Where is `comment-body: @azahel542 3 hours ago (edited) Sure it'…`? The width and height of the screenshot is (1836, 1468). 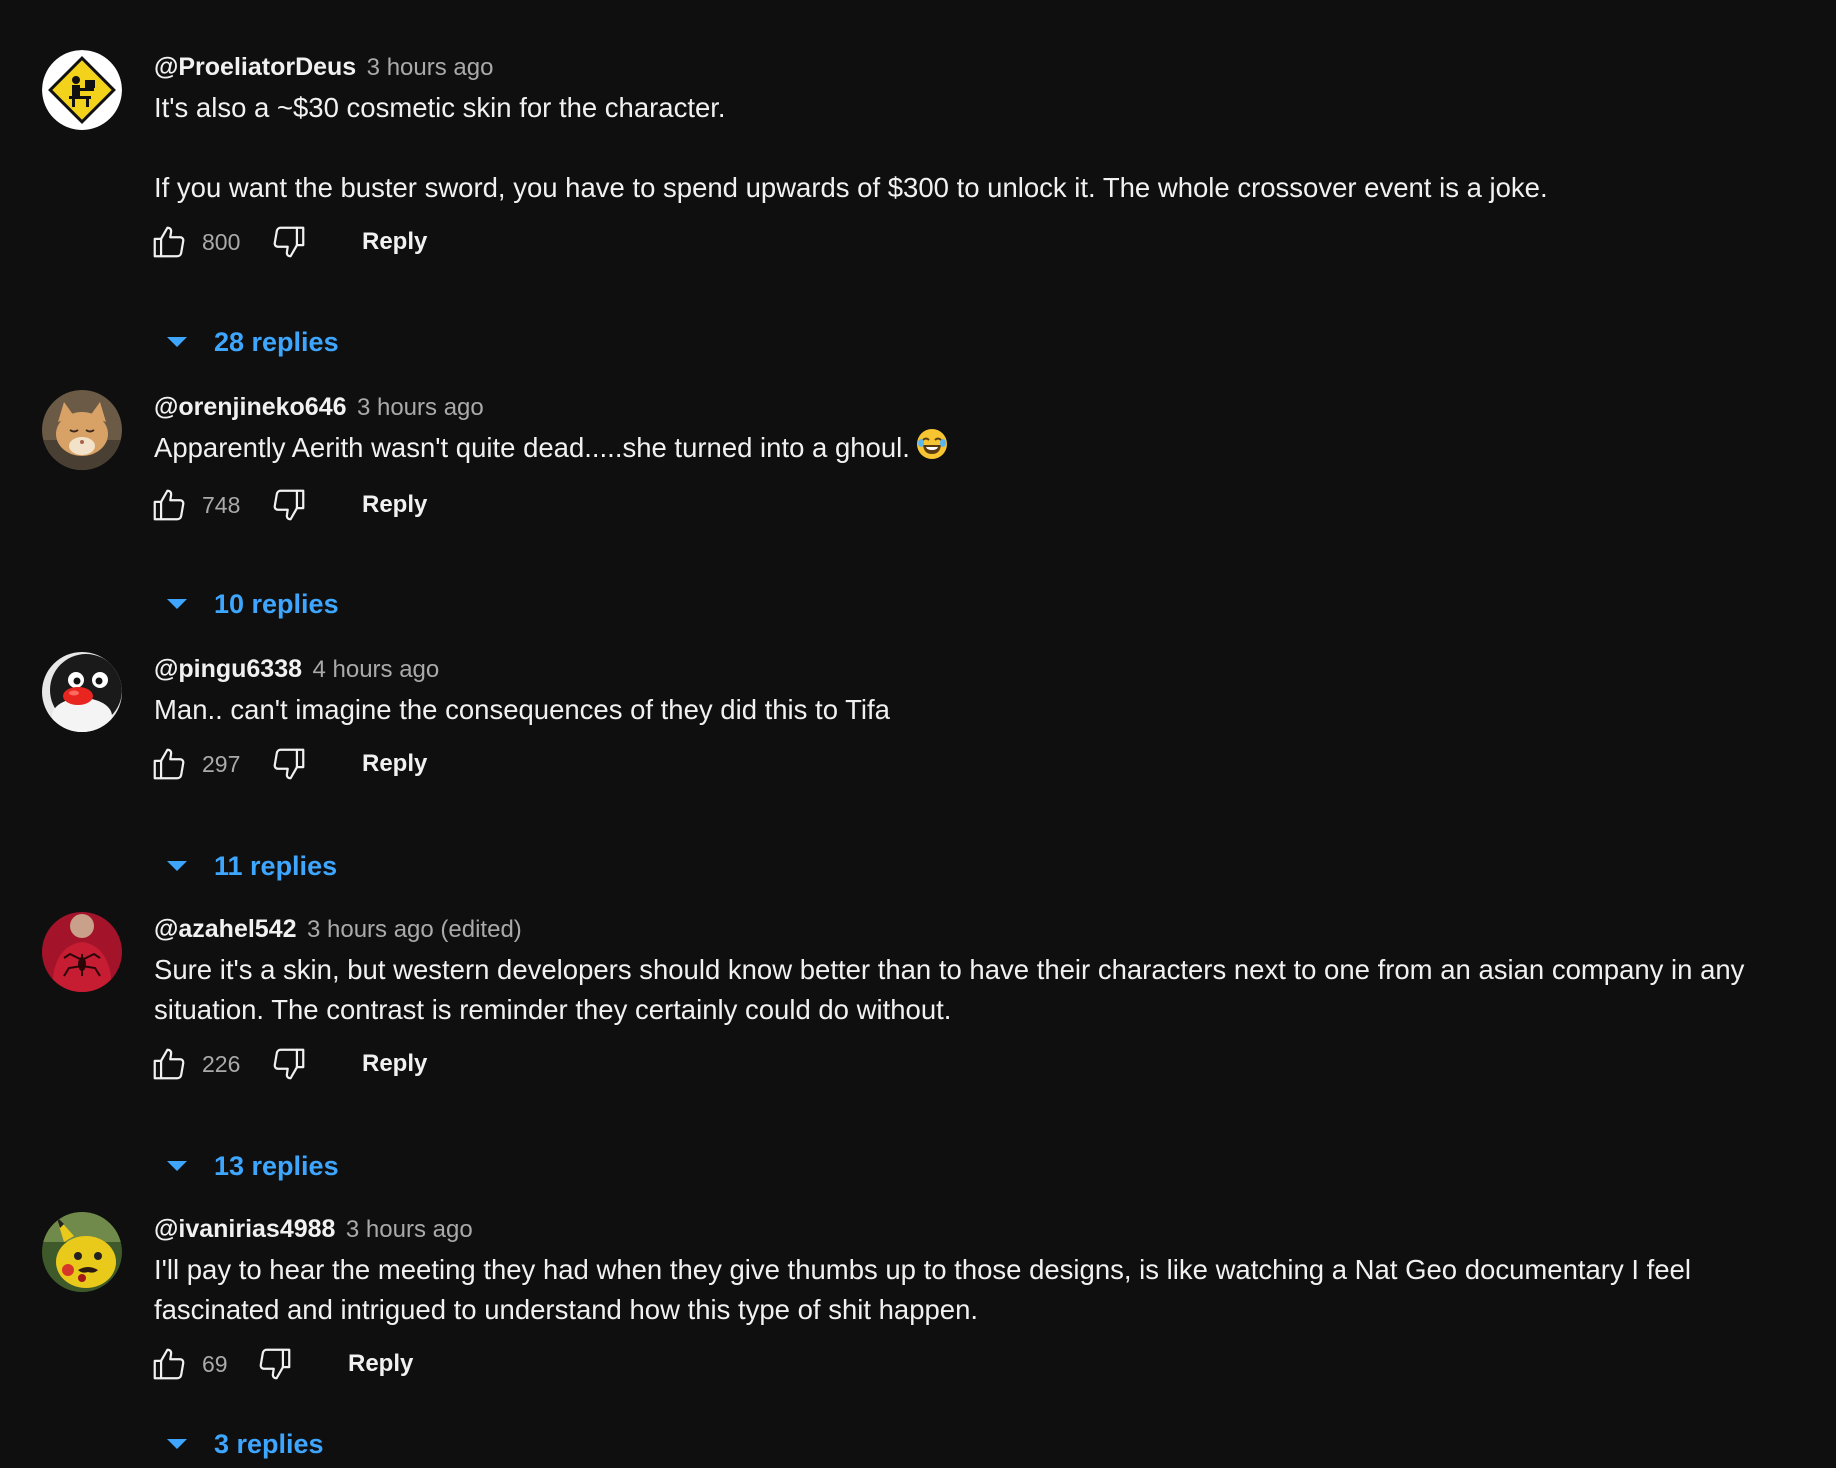 comment-body: @azahel542 3 hours ago (edited) Sure it'… is located at coordinates (974, 999).